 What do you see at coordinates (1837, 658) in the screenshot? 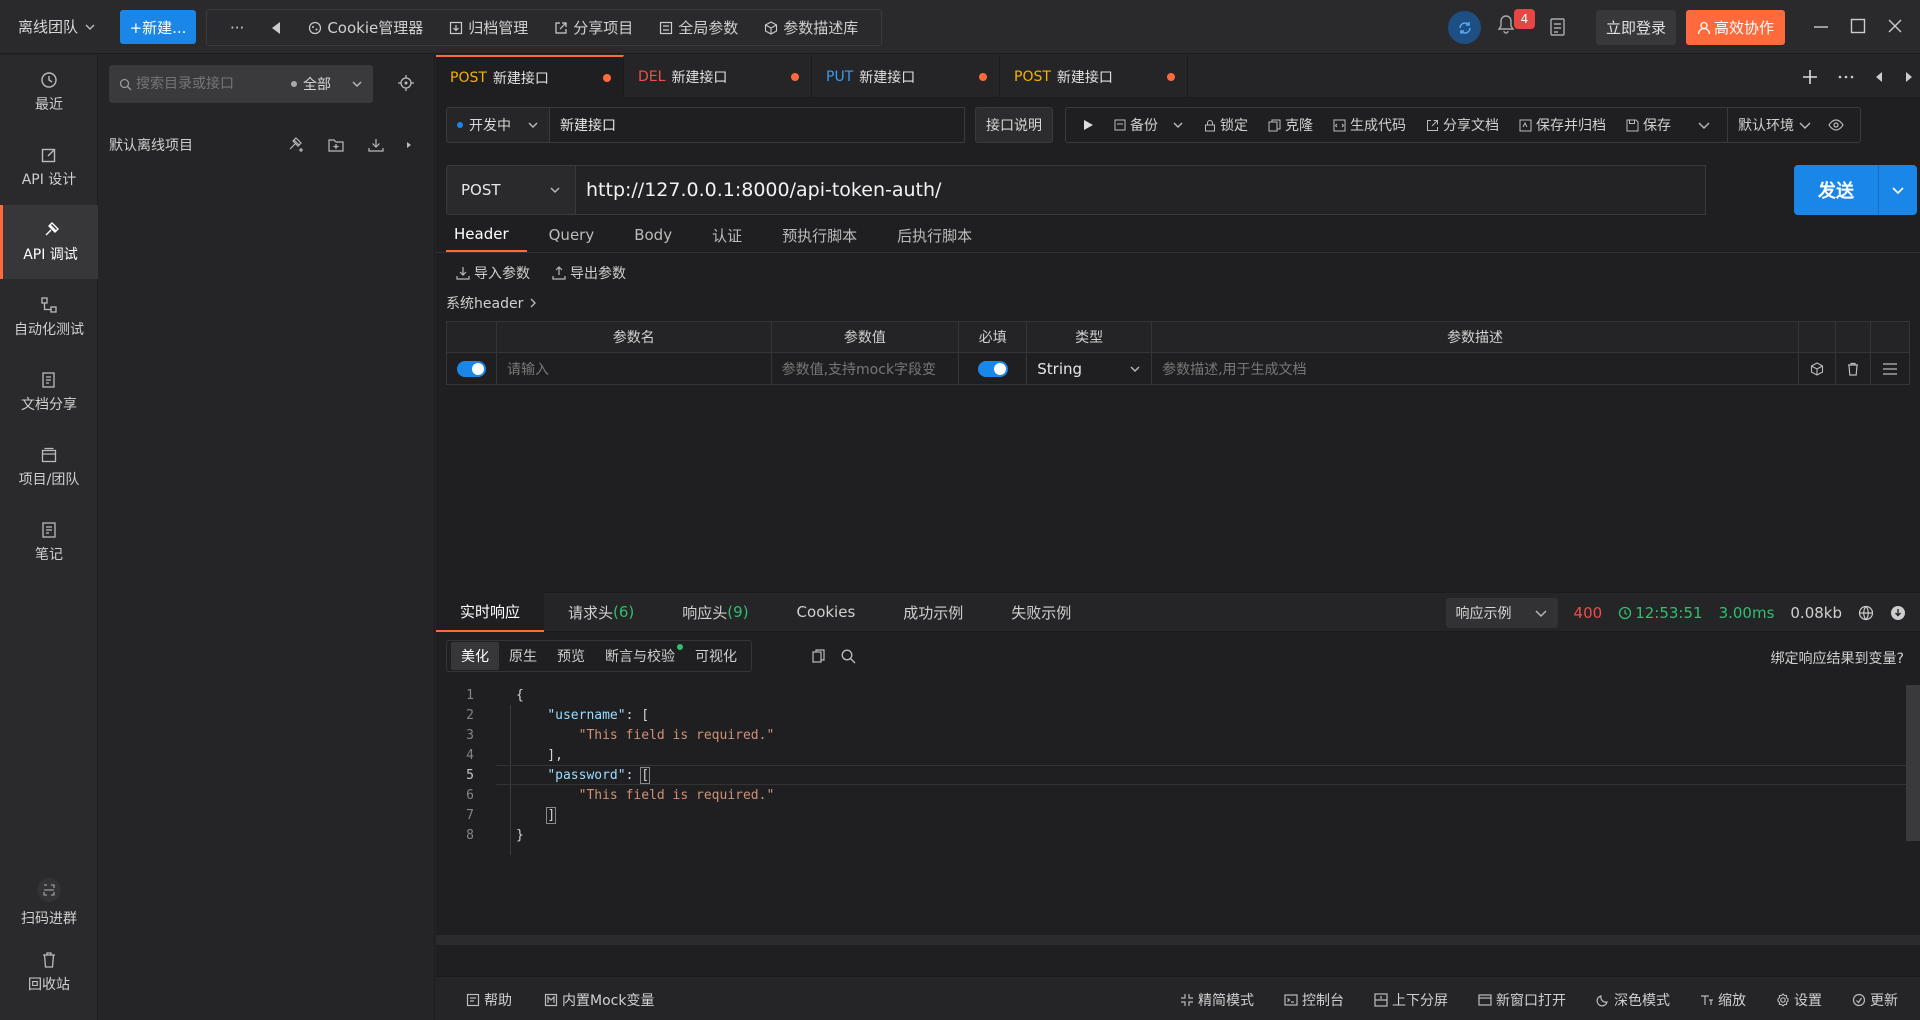
I see `bind-response-to-variable: 绑定响应结果到变量?` at bounding box center [1837, 658].